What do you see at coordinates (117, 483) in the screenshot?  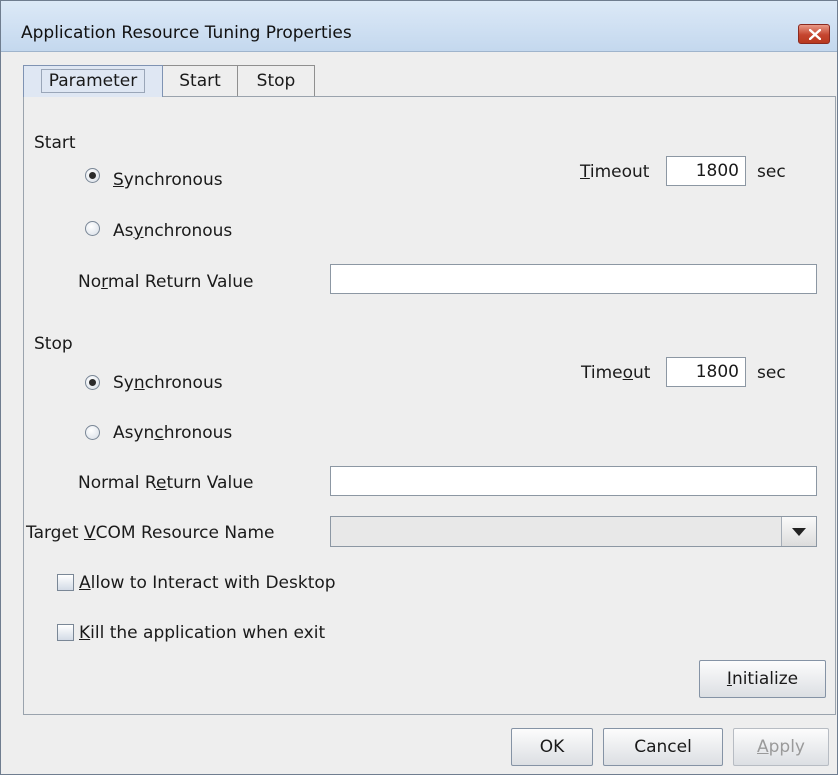 I see `label-text: Normal R` at bounding box center [117, 483].